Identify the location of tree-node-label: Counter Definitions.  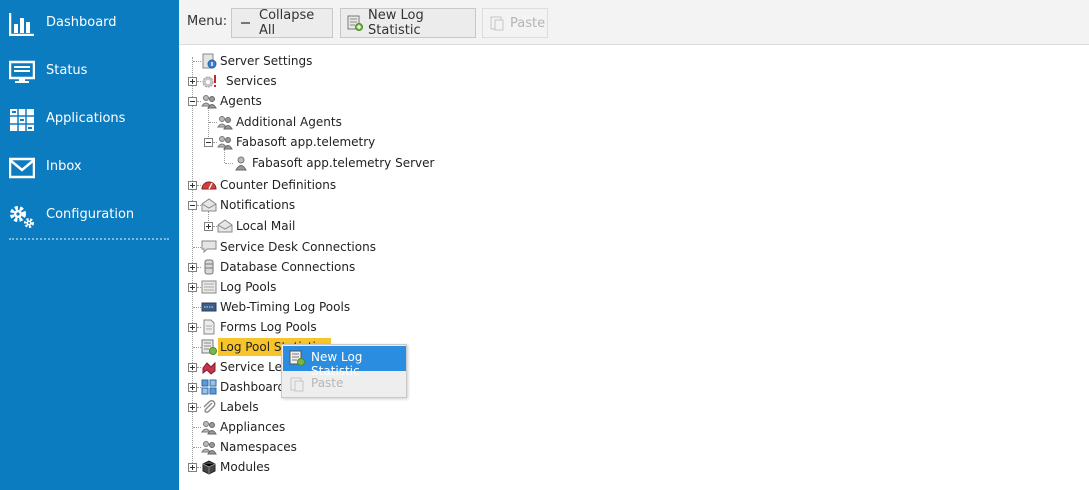
(278, 185).